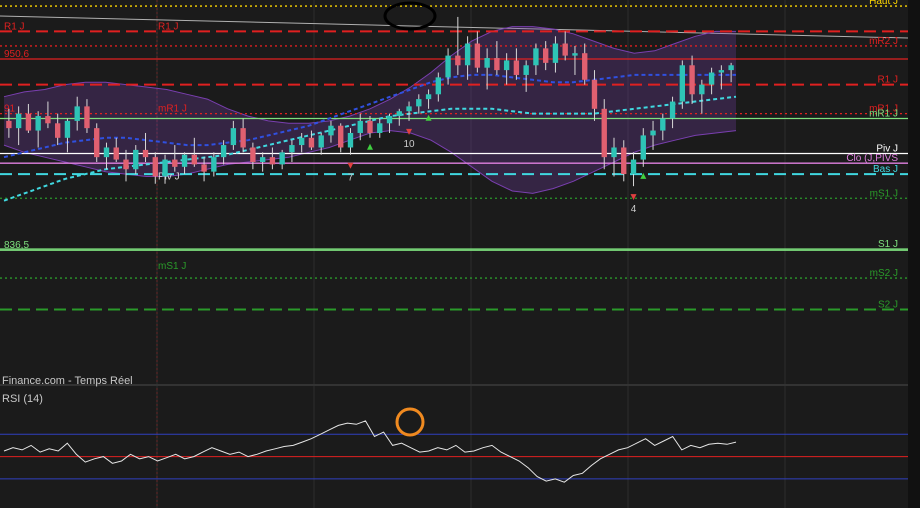 This screenshot has width=920, height=508. Describe the element at coordinates (351, 178) in the screenshot. I see `arrow-label: 7` at that location.